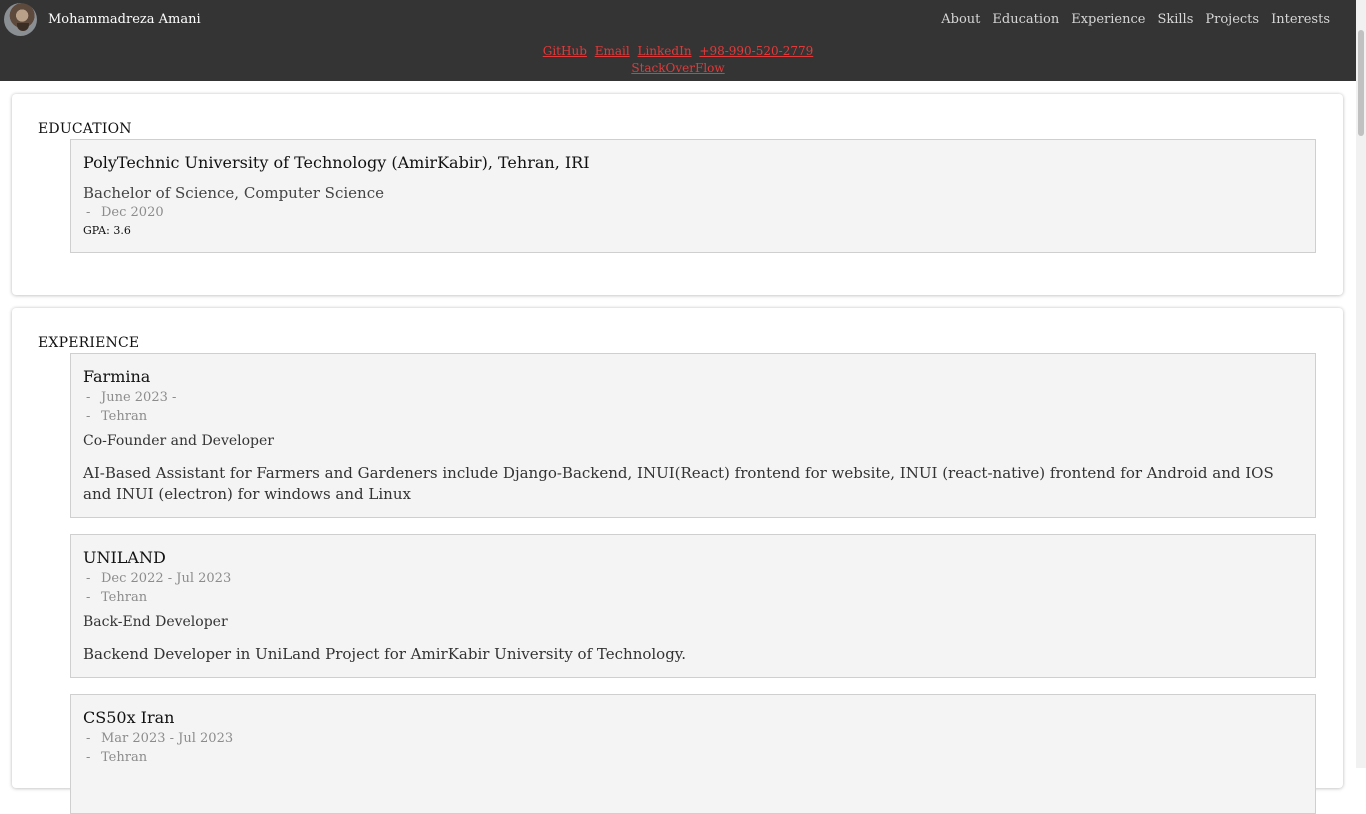  I want to click on experience-date: - June 2023 -, so click(131, 397).